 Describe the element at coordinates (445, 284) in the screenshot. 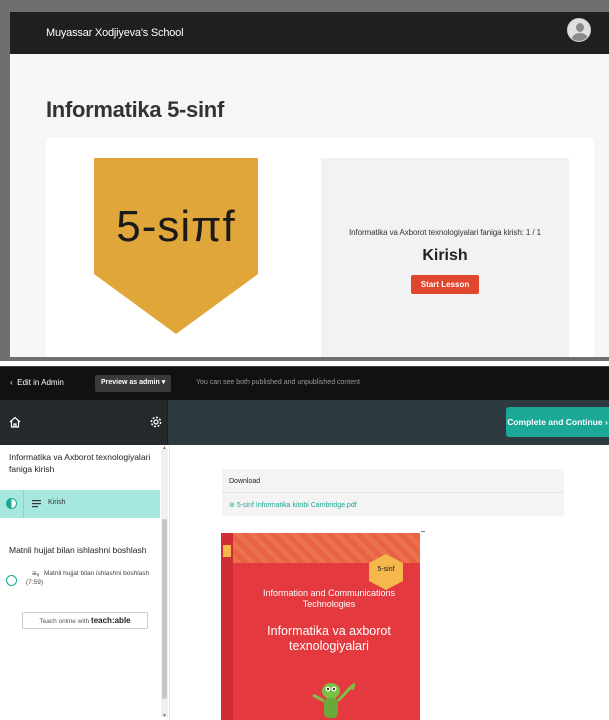

I see `start-lesson-button: Start Lesson` at that location.